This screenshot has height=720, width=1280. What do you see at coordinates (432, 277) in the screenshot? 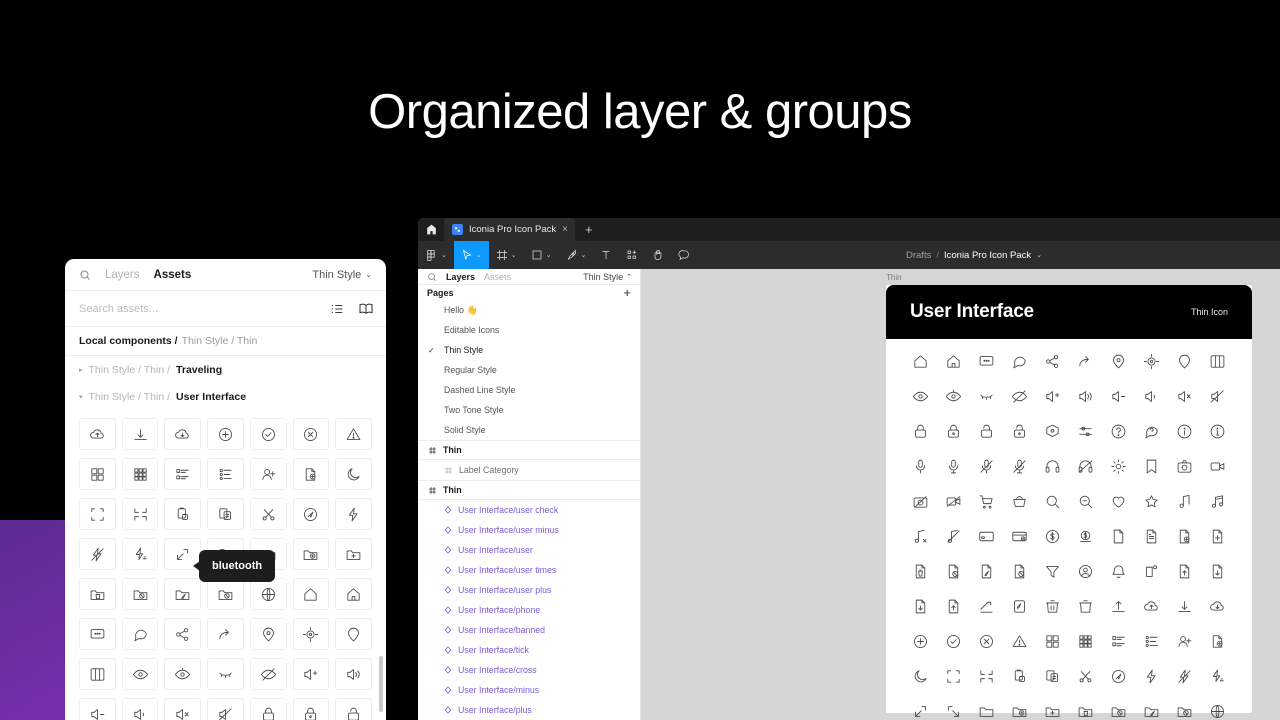
I see `search-icon` at bounding box center [432, 277].